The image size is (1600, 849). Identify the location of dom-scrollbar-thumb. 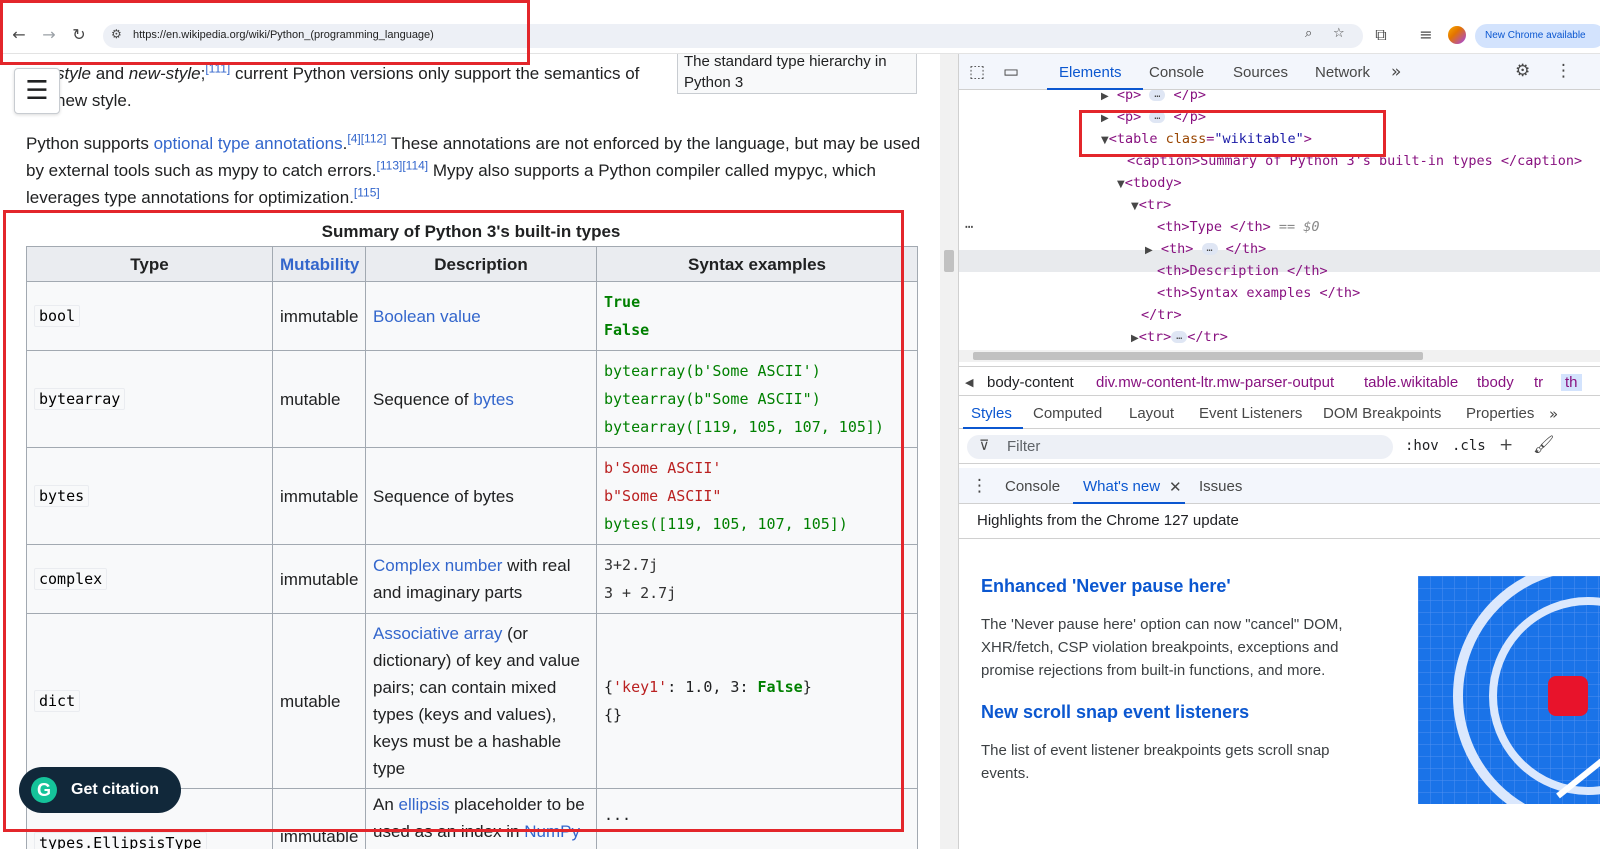
(1198, 356).